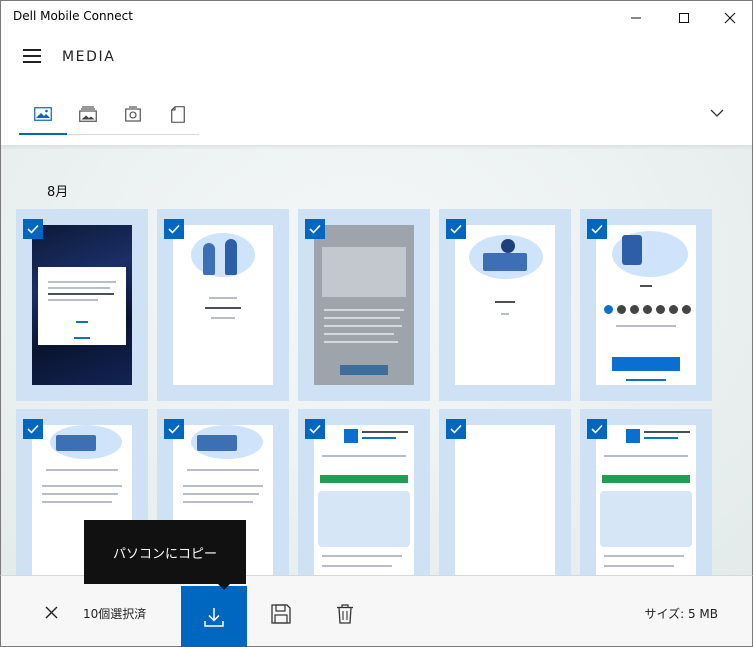 The image size is (753, 647). I want to click on tab-albums, so click(88, 114).